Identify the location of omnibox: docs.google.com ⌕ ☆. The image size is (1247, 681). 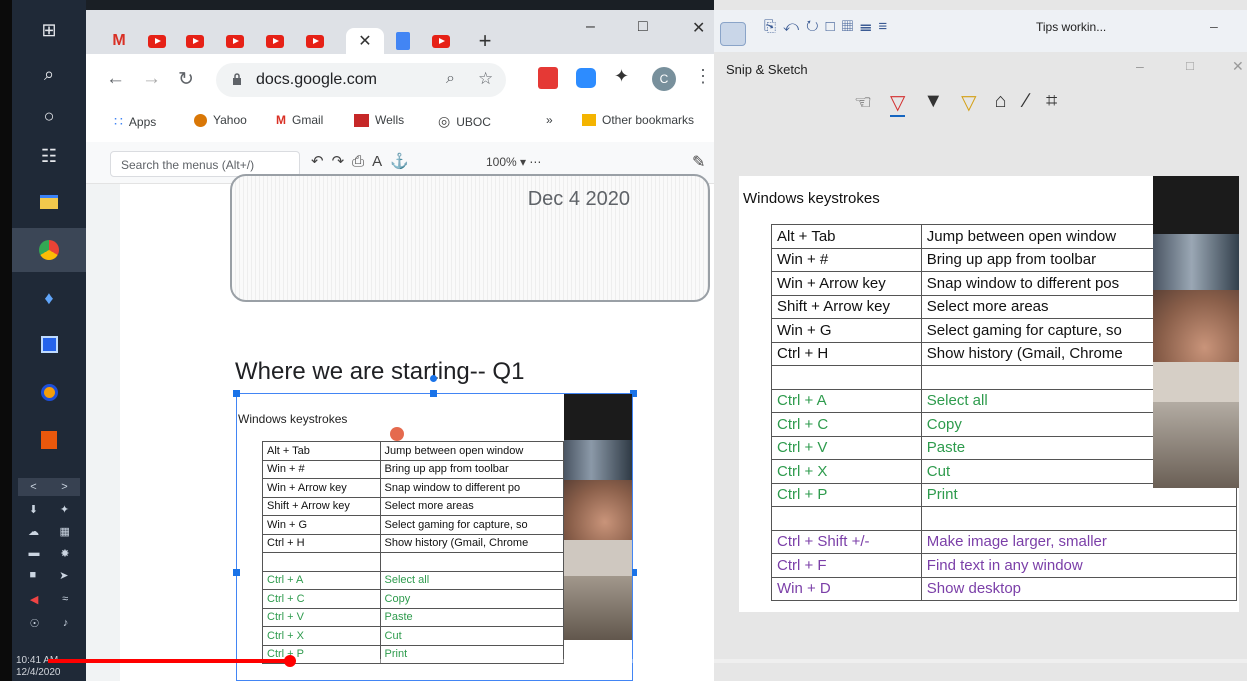
(361, 80).